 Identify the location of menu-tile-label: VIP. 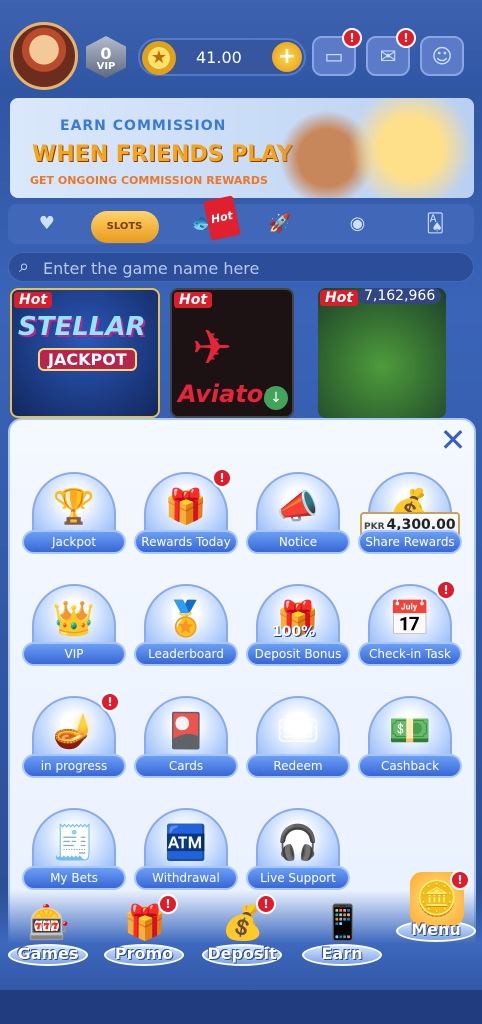
(74, 654).